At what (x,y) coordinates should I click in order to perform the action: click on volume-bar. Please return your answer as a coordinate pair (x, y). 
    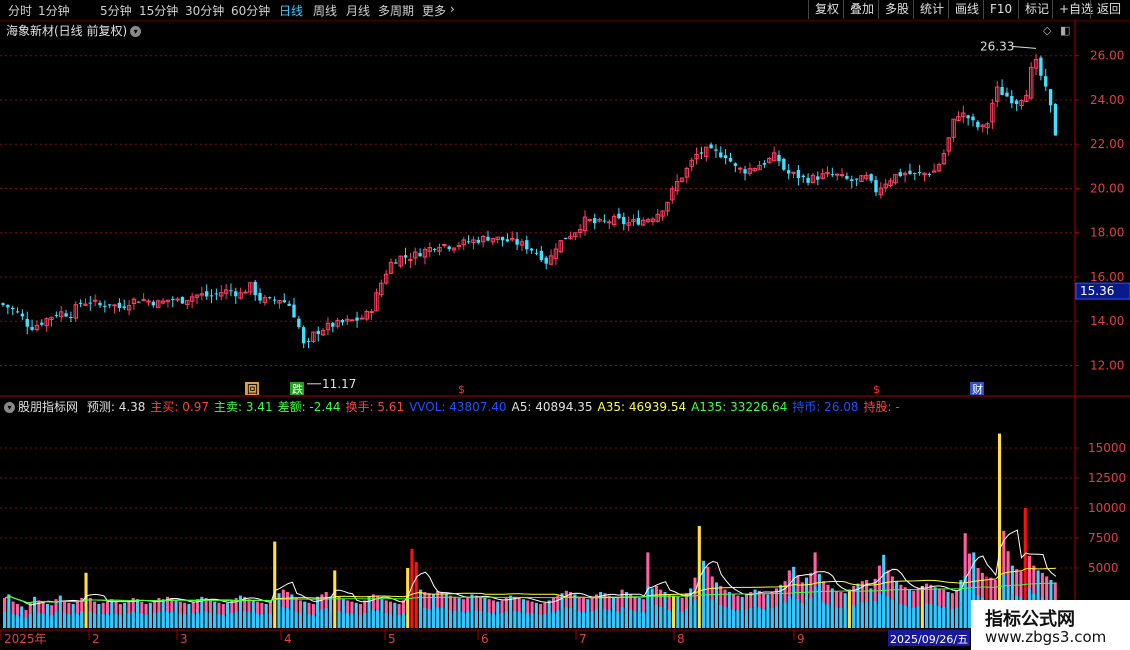
    Looking at the image, I should click on (416, 595).